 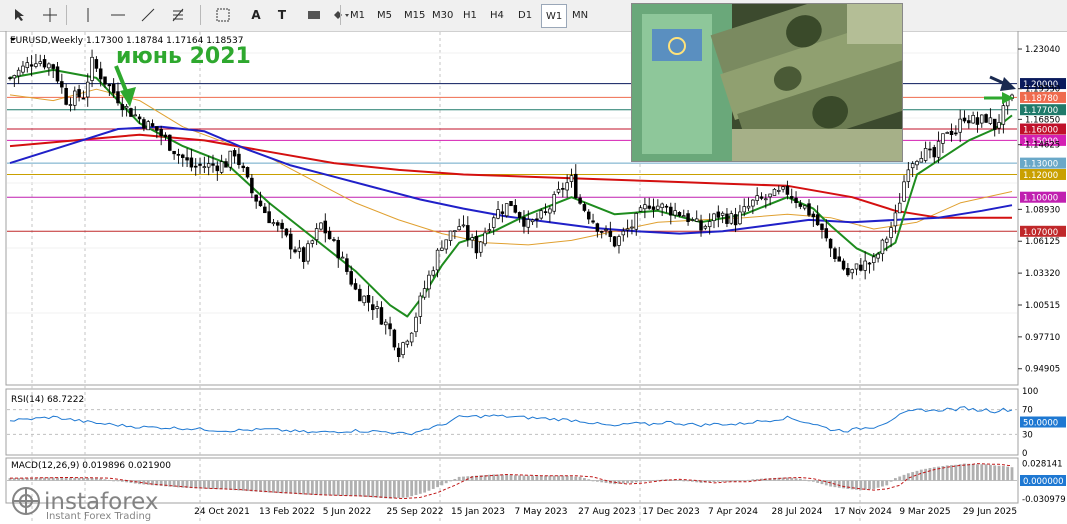 I want to click on timeframe-mn: MN, so click(x=580, y=15).